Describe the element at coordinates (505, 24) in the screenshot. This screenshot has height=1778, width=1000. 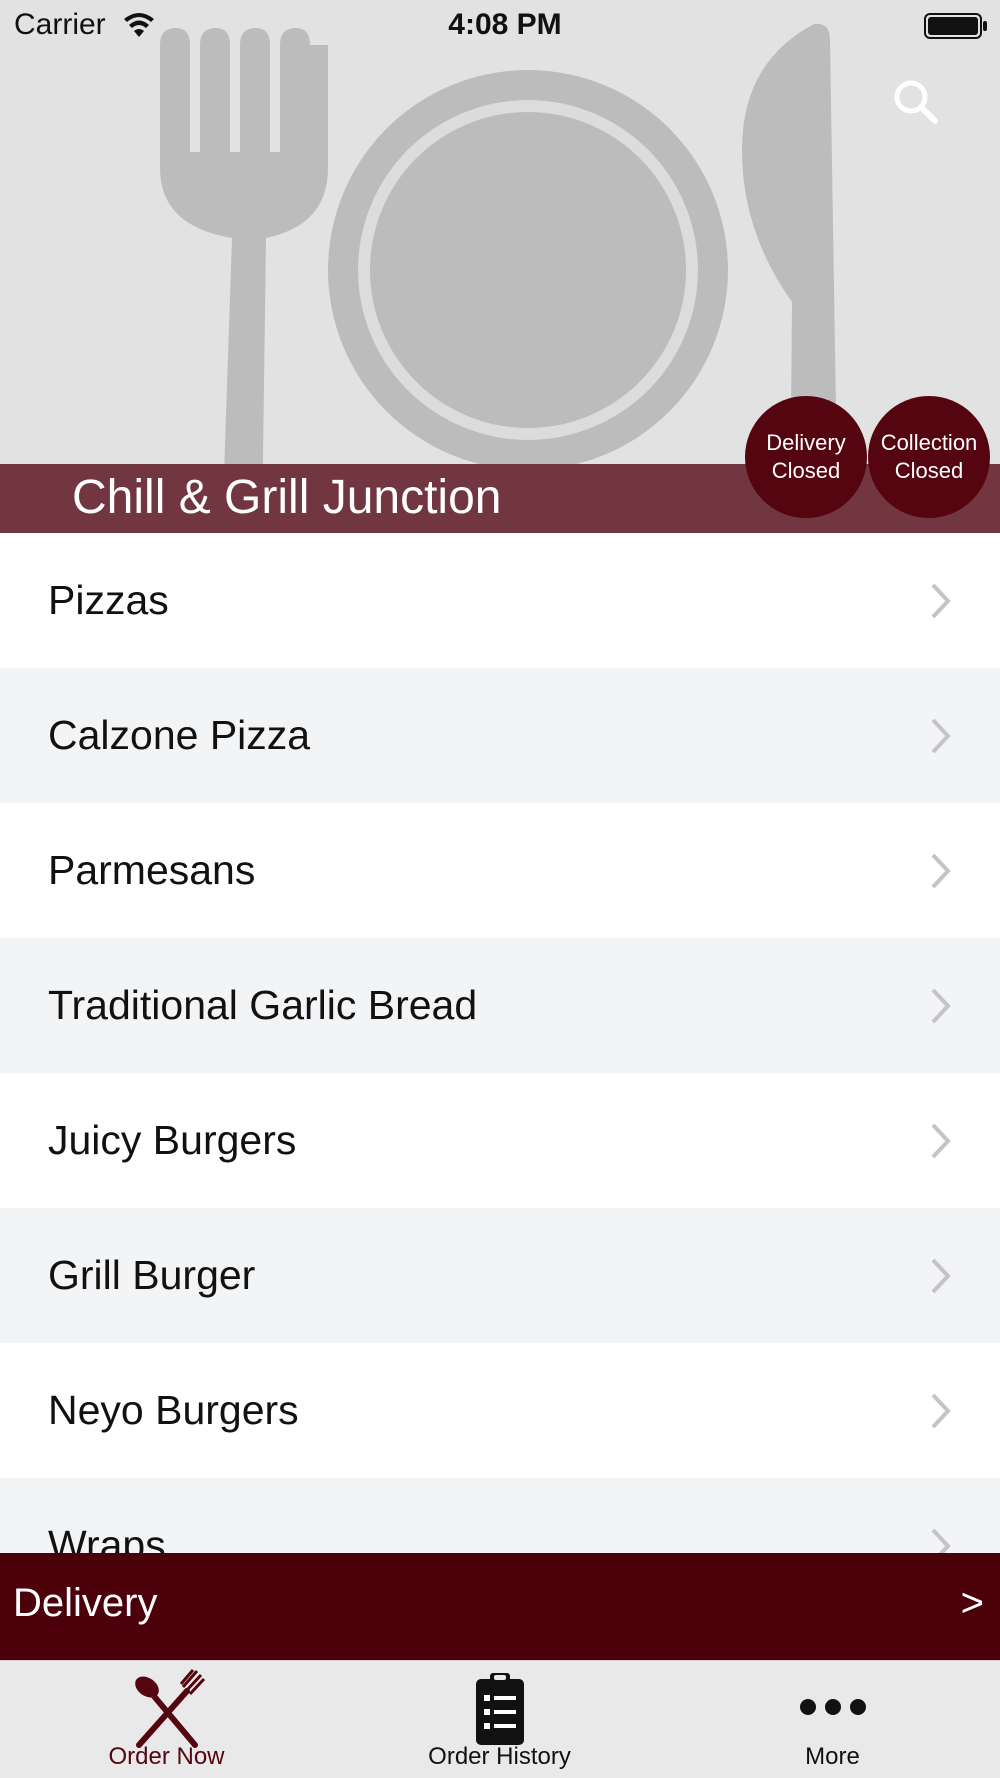
I see `clock-time: 4:08 PM` at that location.